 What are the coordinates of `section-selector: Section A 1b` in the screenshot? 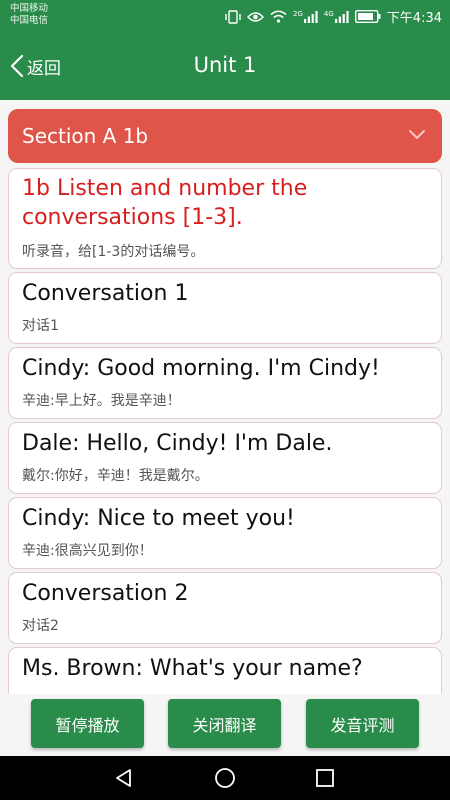 It's located at (225, 136).